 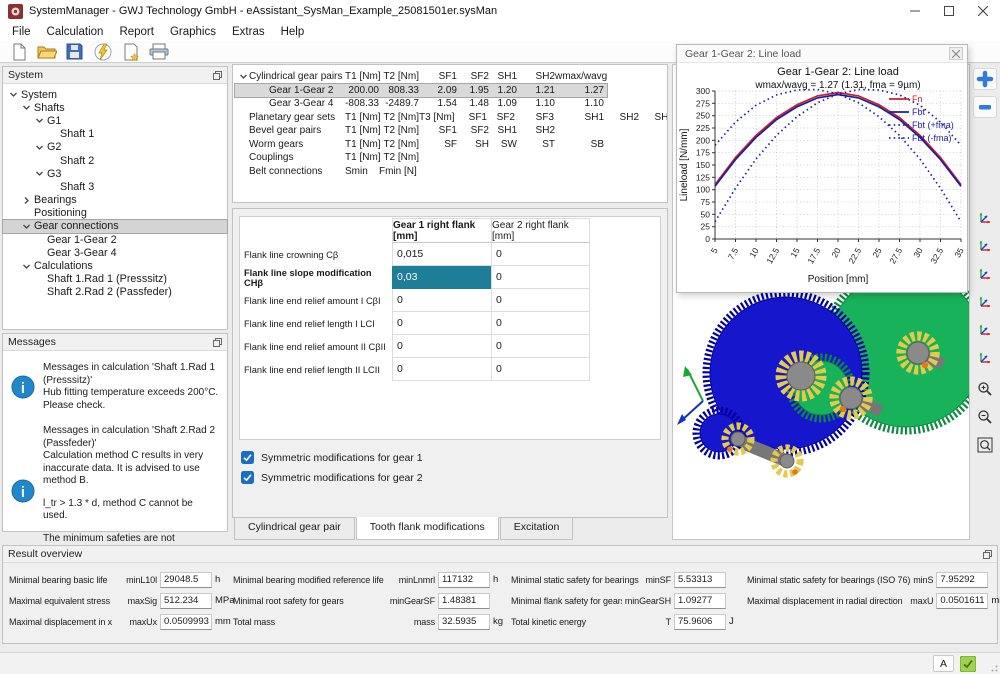 What do you see at coordinates (115, 134) in the screenshot?
I see `tree-item-shaft-1: Shaft 1` at bounding box center [115, 134].